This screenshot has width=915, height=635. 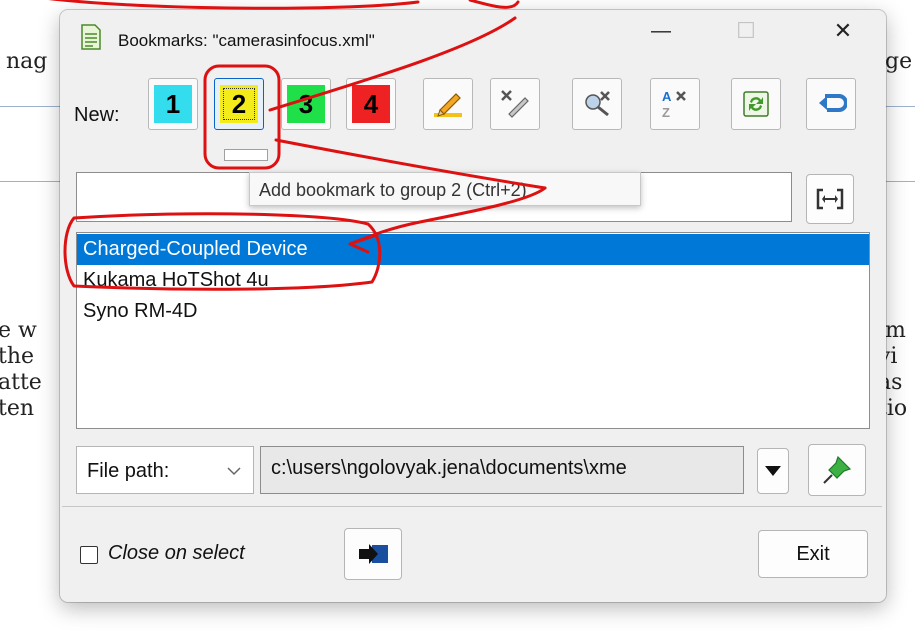 I want to click on expand-button, so click(x=830, y=199).